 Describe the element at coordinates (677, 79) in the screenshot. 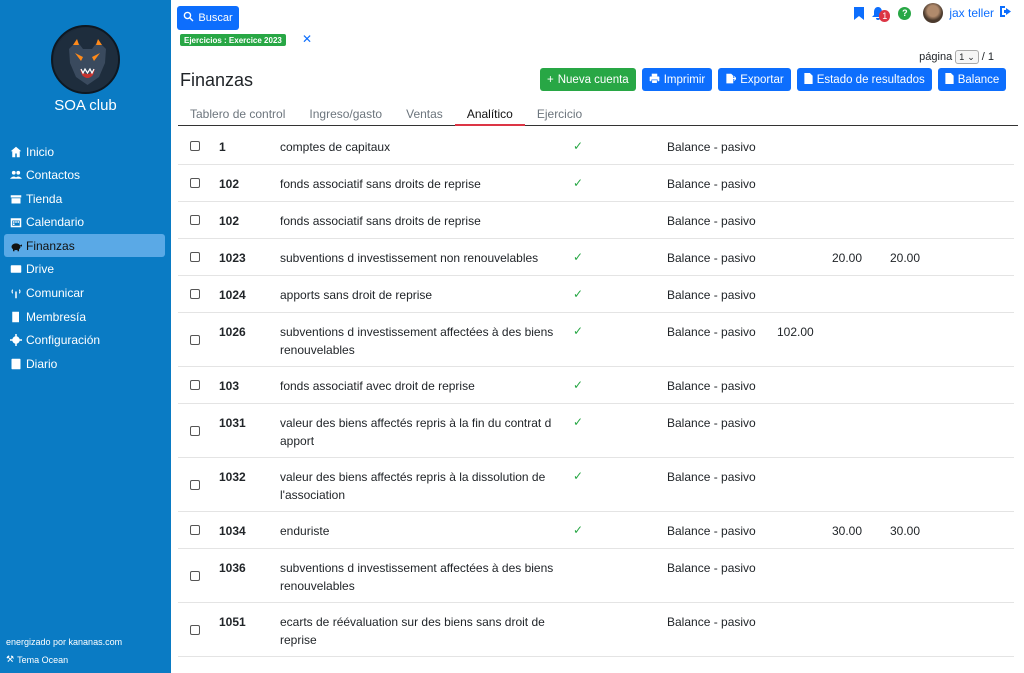

I see `print-button: Imprimir` at that location.